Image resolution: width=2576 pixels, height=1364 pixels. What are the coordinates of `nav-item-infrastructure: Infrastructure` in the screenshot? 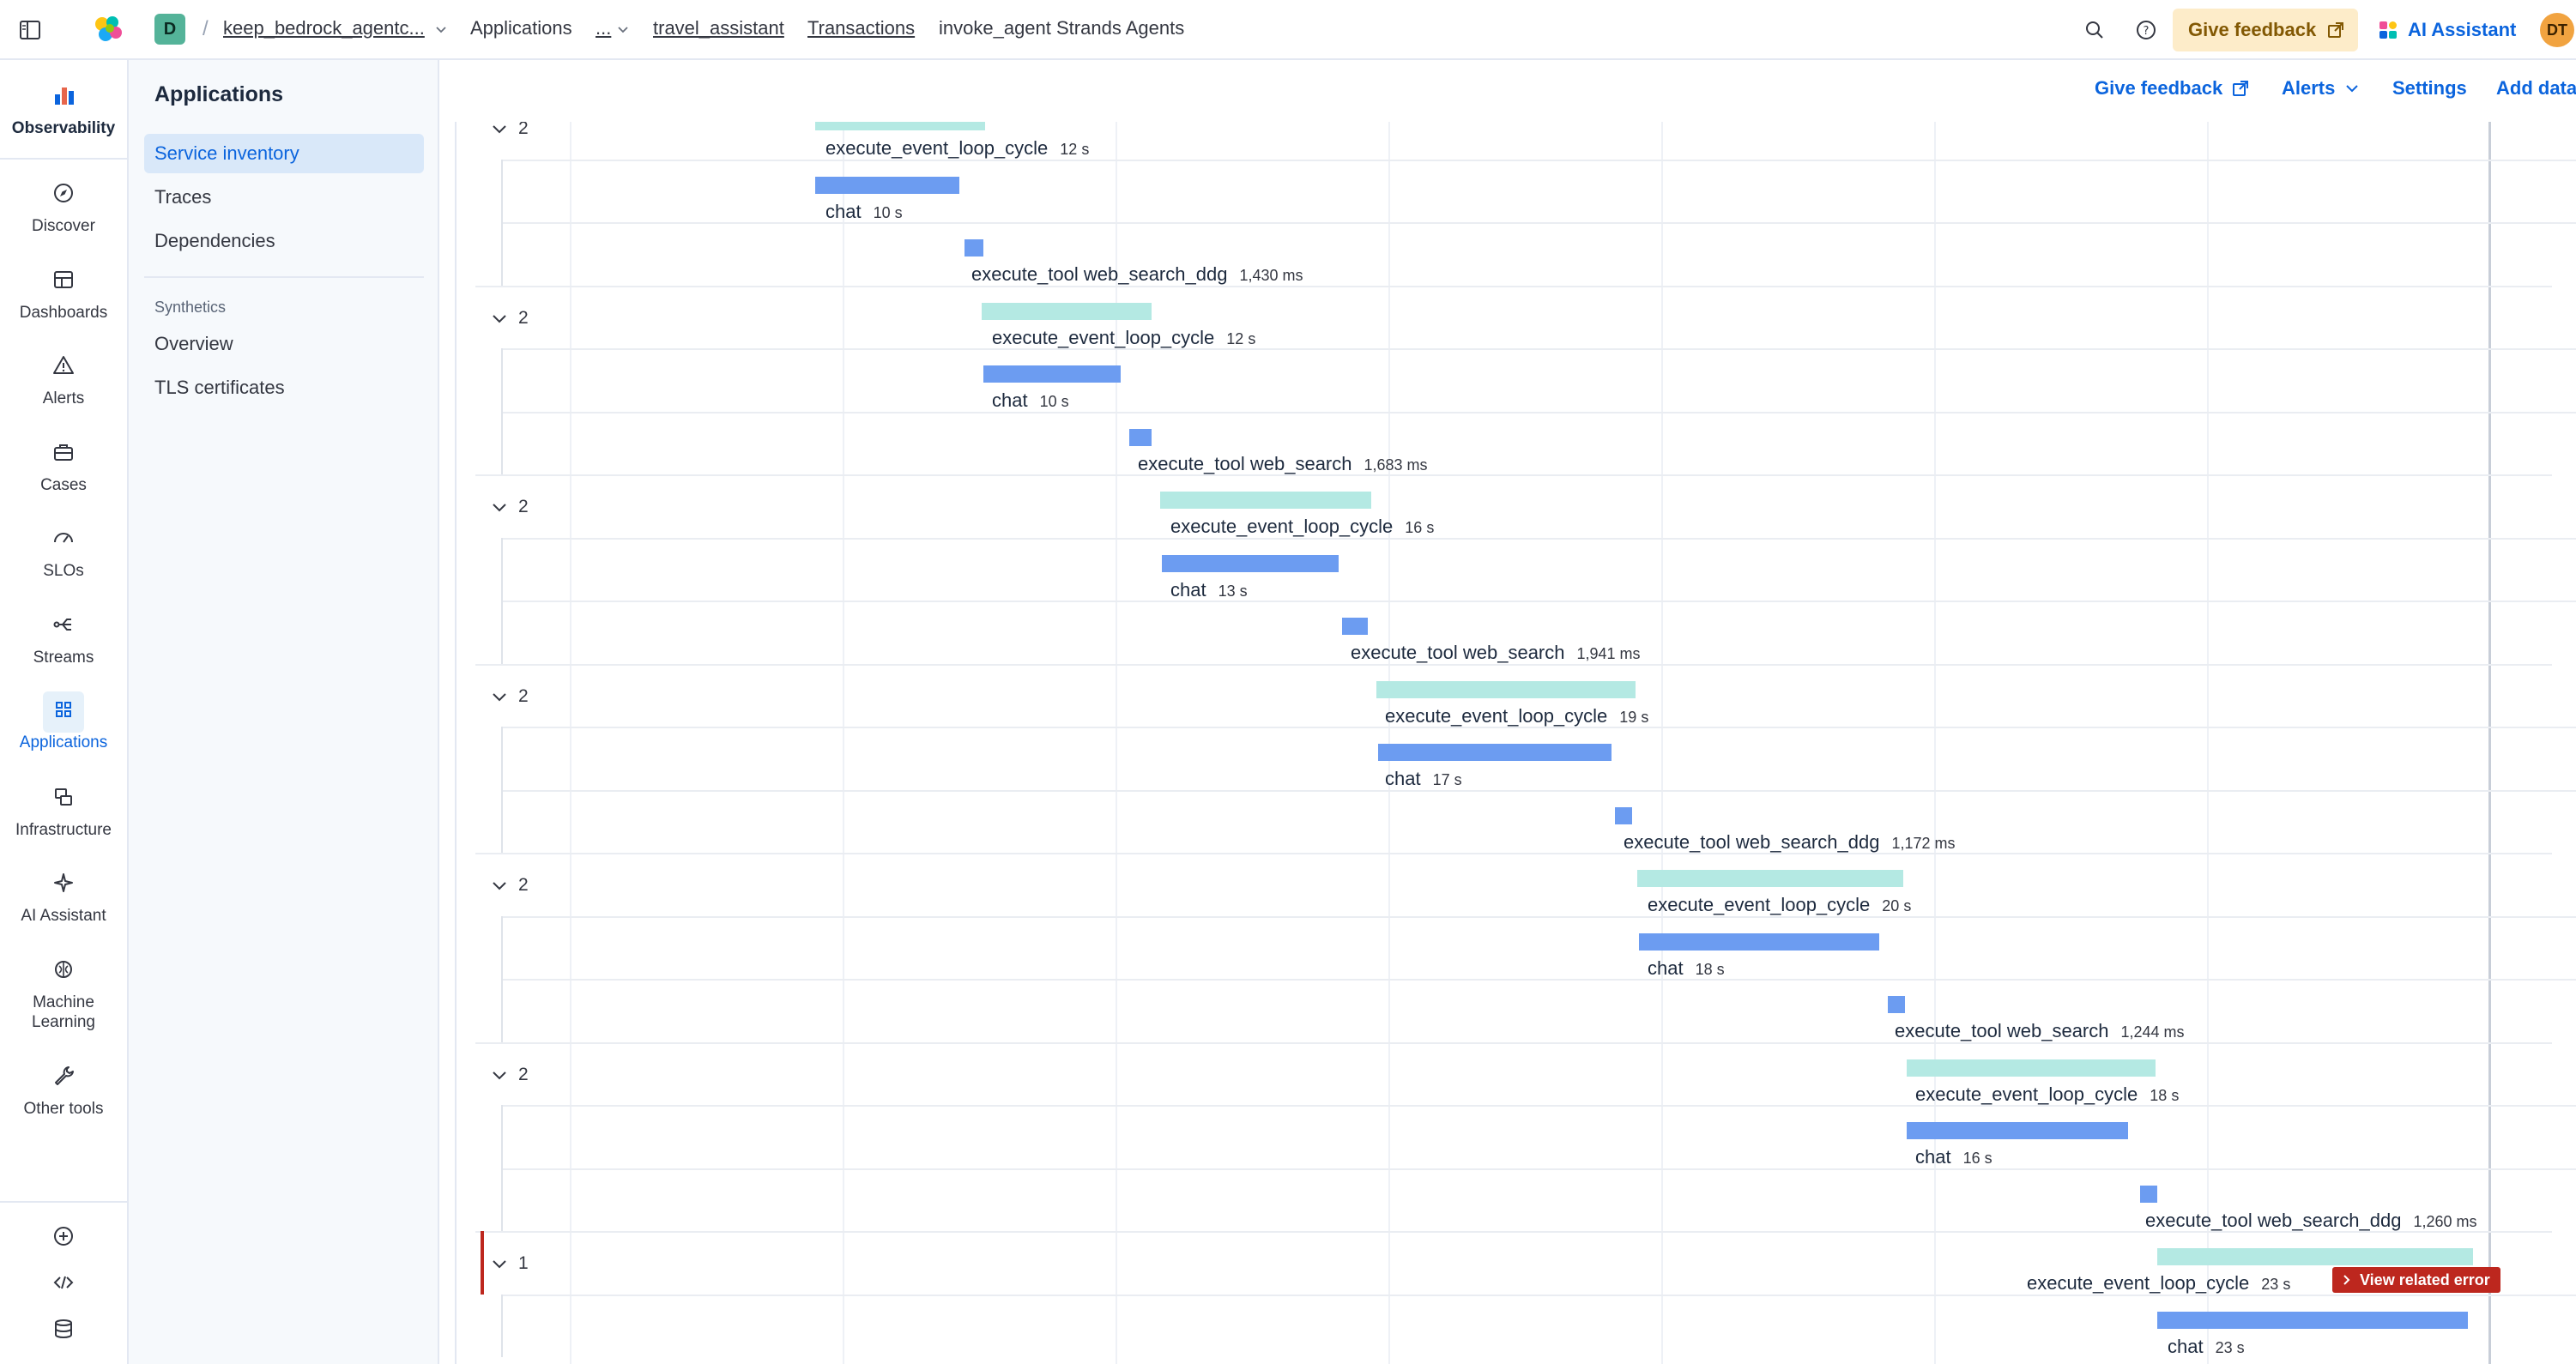 It's located at (64, 810).